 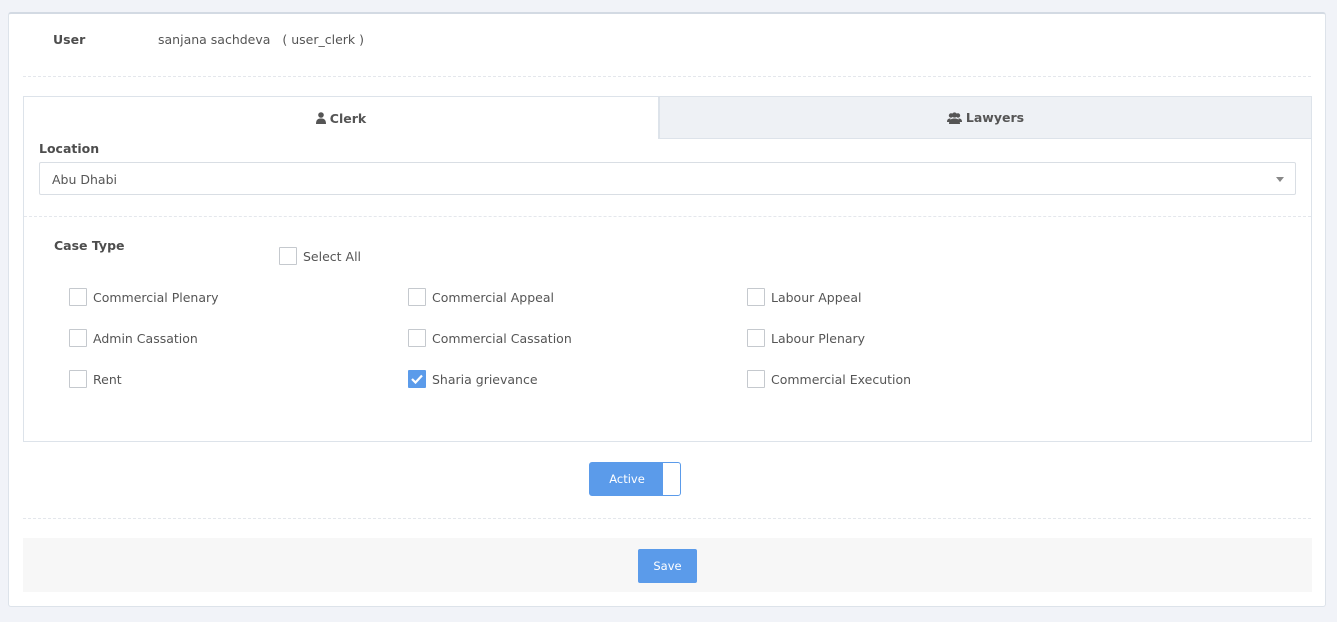 I want to click on case-type-checkbox: Sharia grievance, so click(x=473, y=379).